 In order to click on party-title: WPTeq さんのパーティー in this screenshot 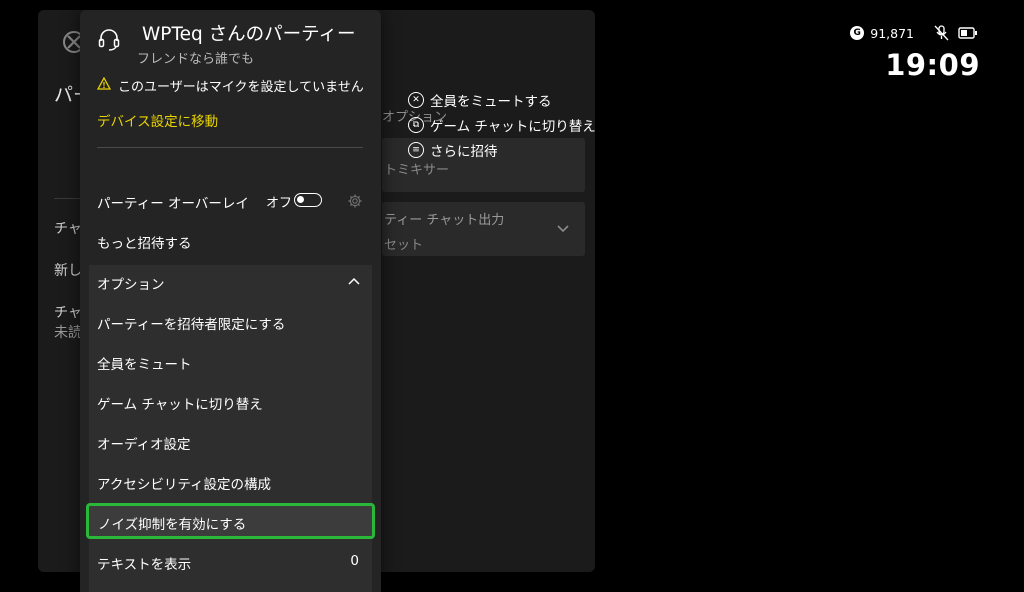, I will do `click(249, 34)`.